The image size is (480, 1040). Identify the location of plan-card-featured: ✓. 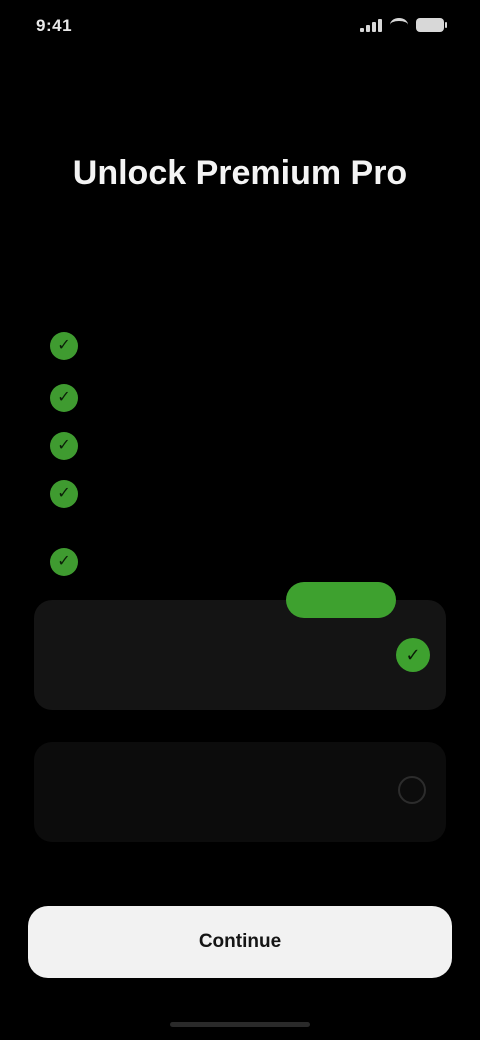
(240, 646).